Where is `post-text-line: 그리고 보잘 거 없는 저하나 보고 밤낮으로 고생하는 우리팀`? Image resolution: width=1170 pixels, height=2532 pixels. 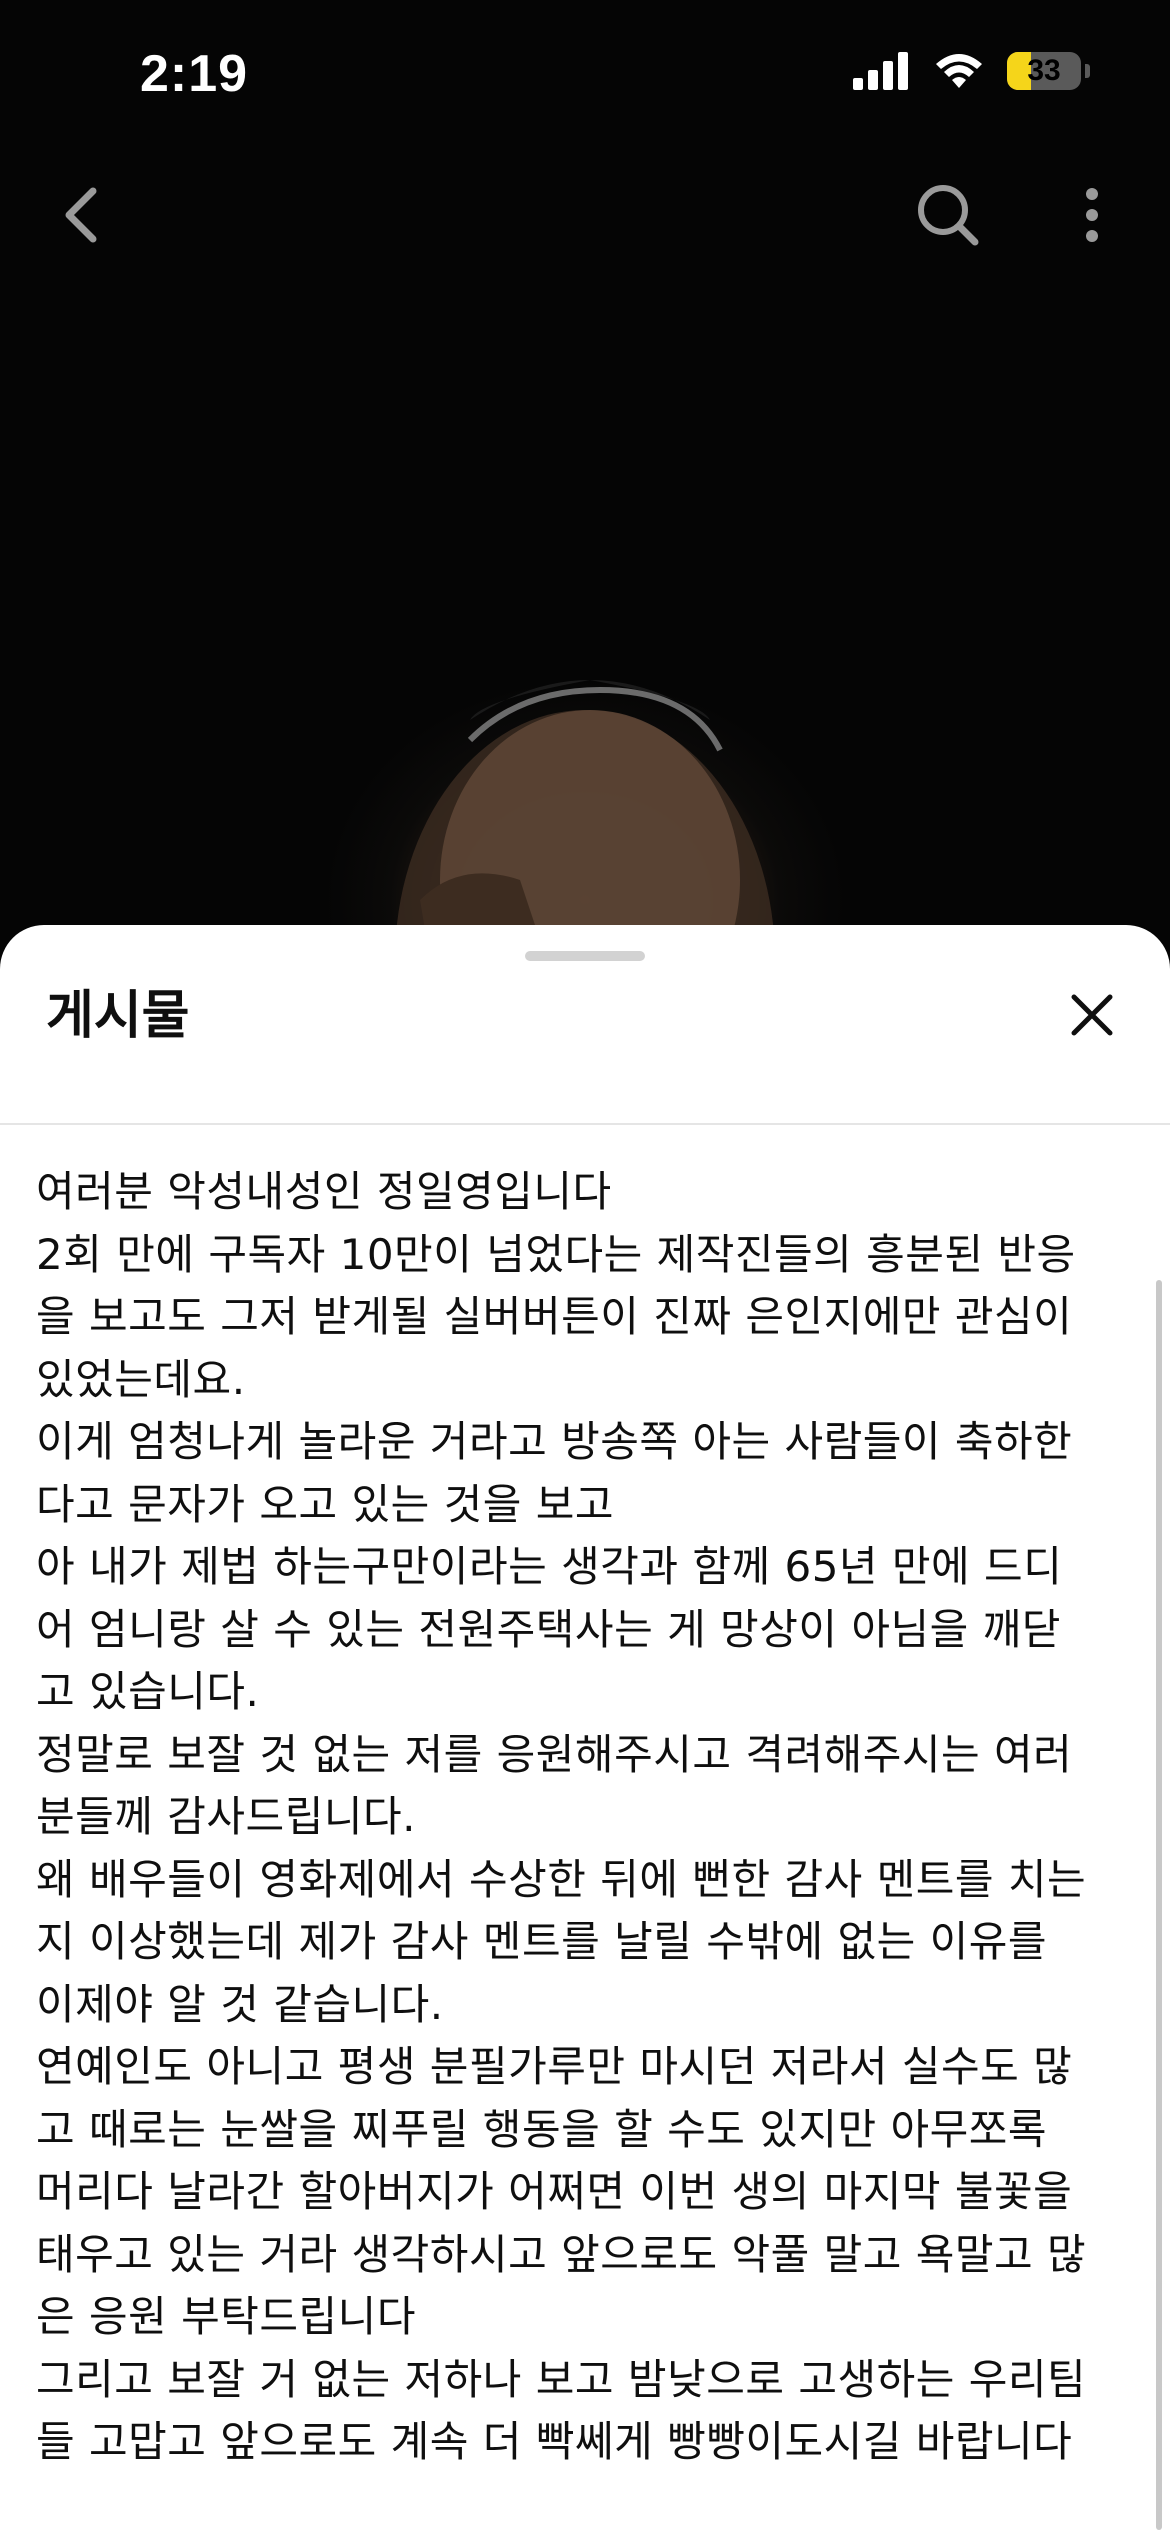 post-text-line: 그리고 보잘 거 없는 저하나 보고 밤낮으로 고생하는 우리팀 is located at coordinates (561, 2379).